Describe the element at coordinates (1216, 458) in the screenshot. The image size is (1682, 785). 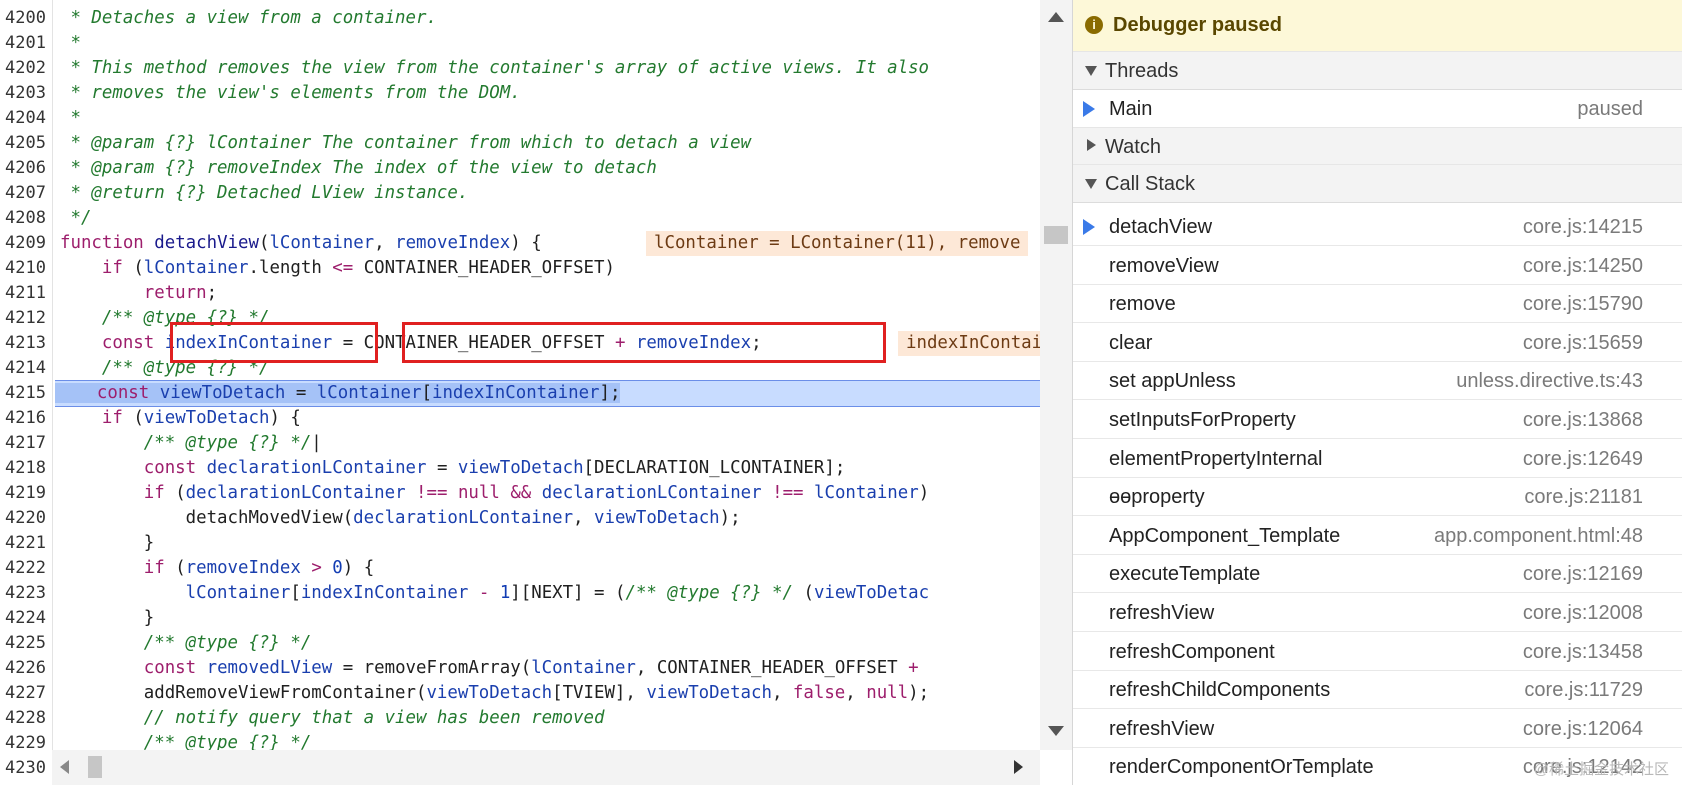
I see `frame-function-name: elementPropertyInternal` at that location.